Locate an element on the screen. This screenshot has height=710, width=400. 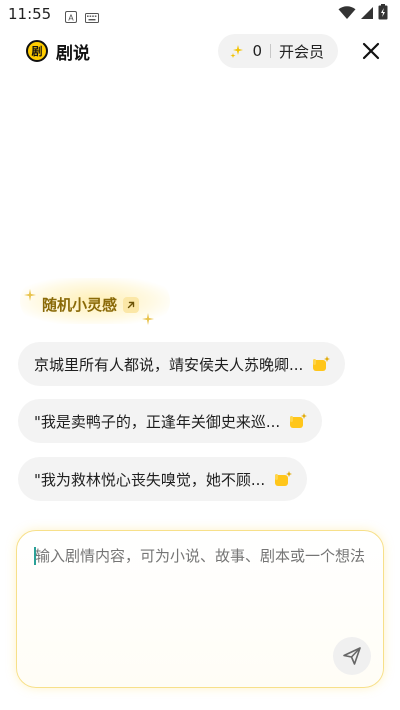
sparkle-decoration-icon is located at coordinates (148, 319).